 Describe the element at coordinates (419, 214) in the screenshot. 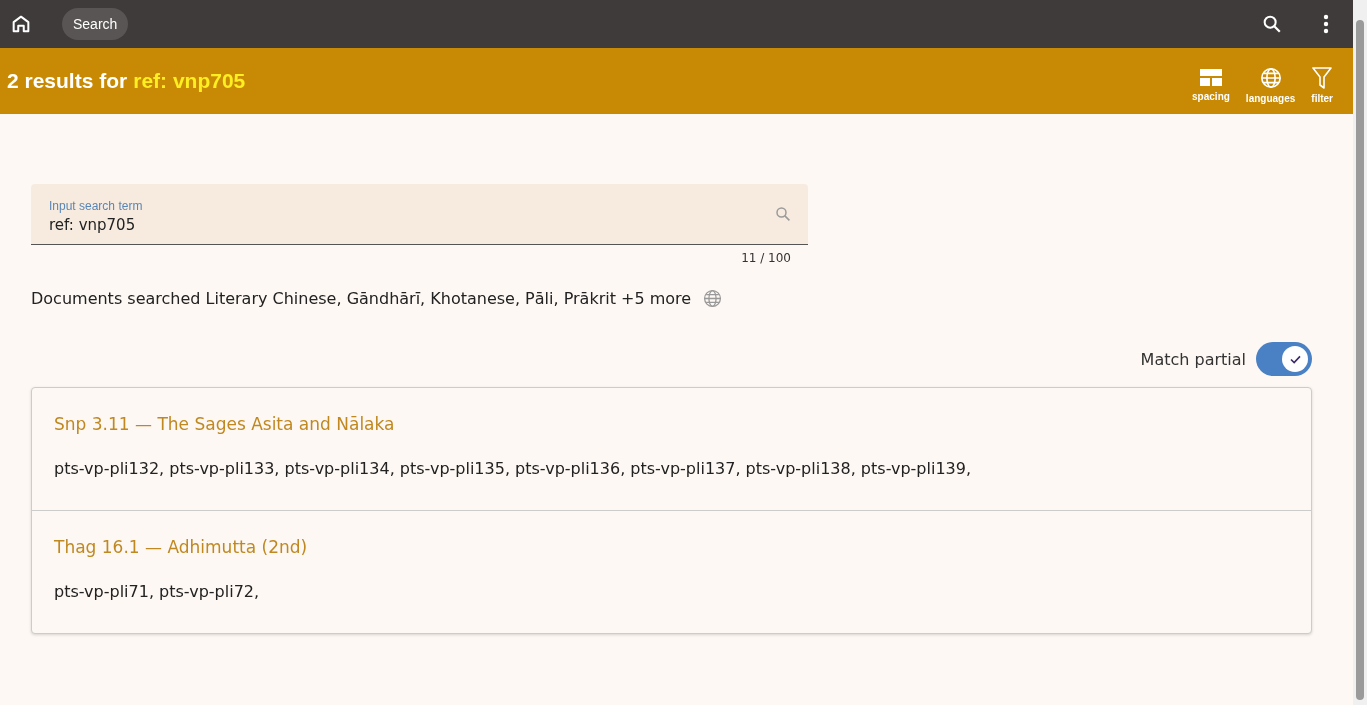

I see `search-field: Input search term ref: vnp705` at that location.